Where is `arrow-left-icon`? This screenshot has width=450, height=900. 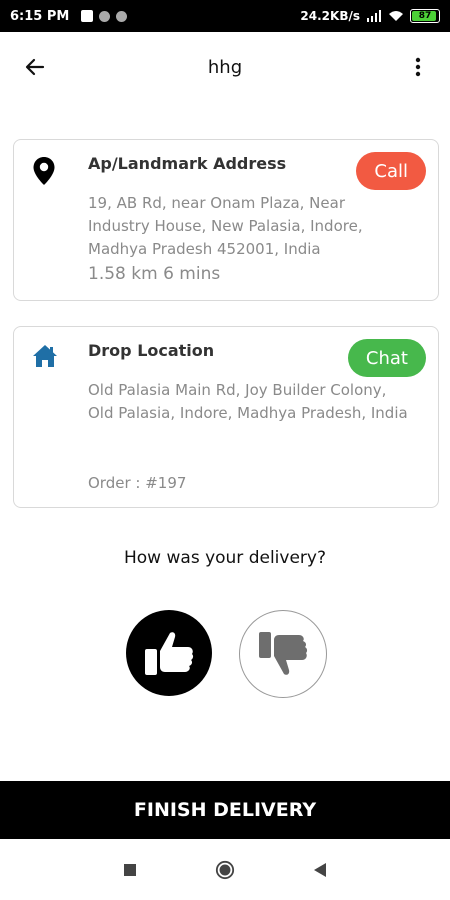 arrow-left-icon is located at coordinates (35, 67).